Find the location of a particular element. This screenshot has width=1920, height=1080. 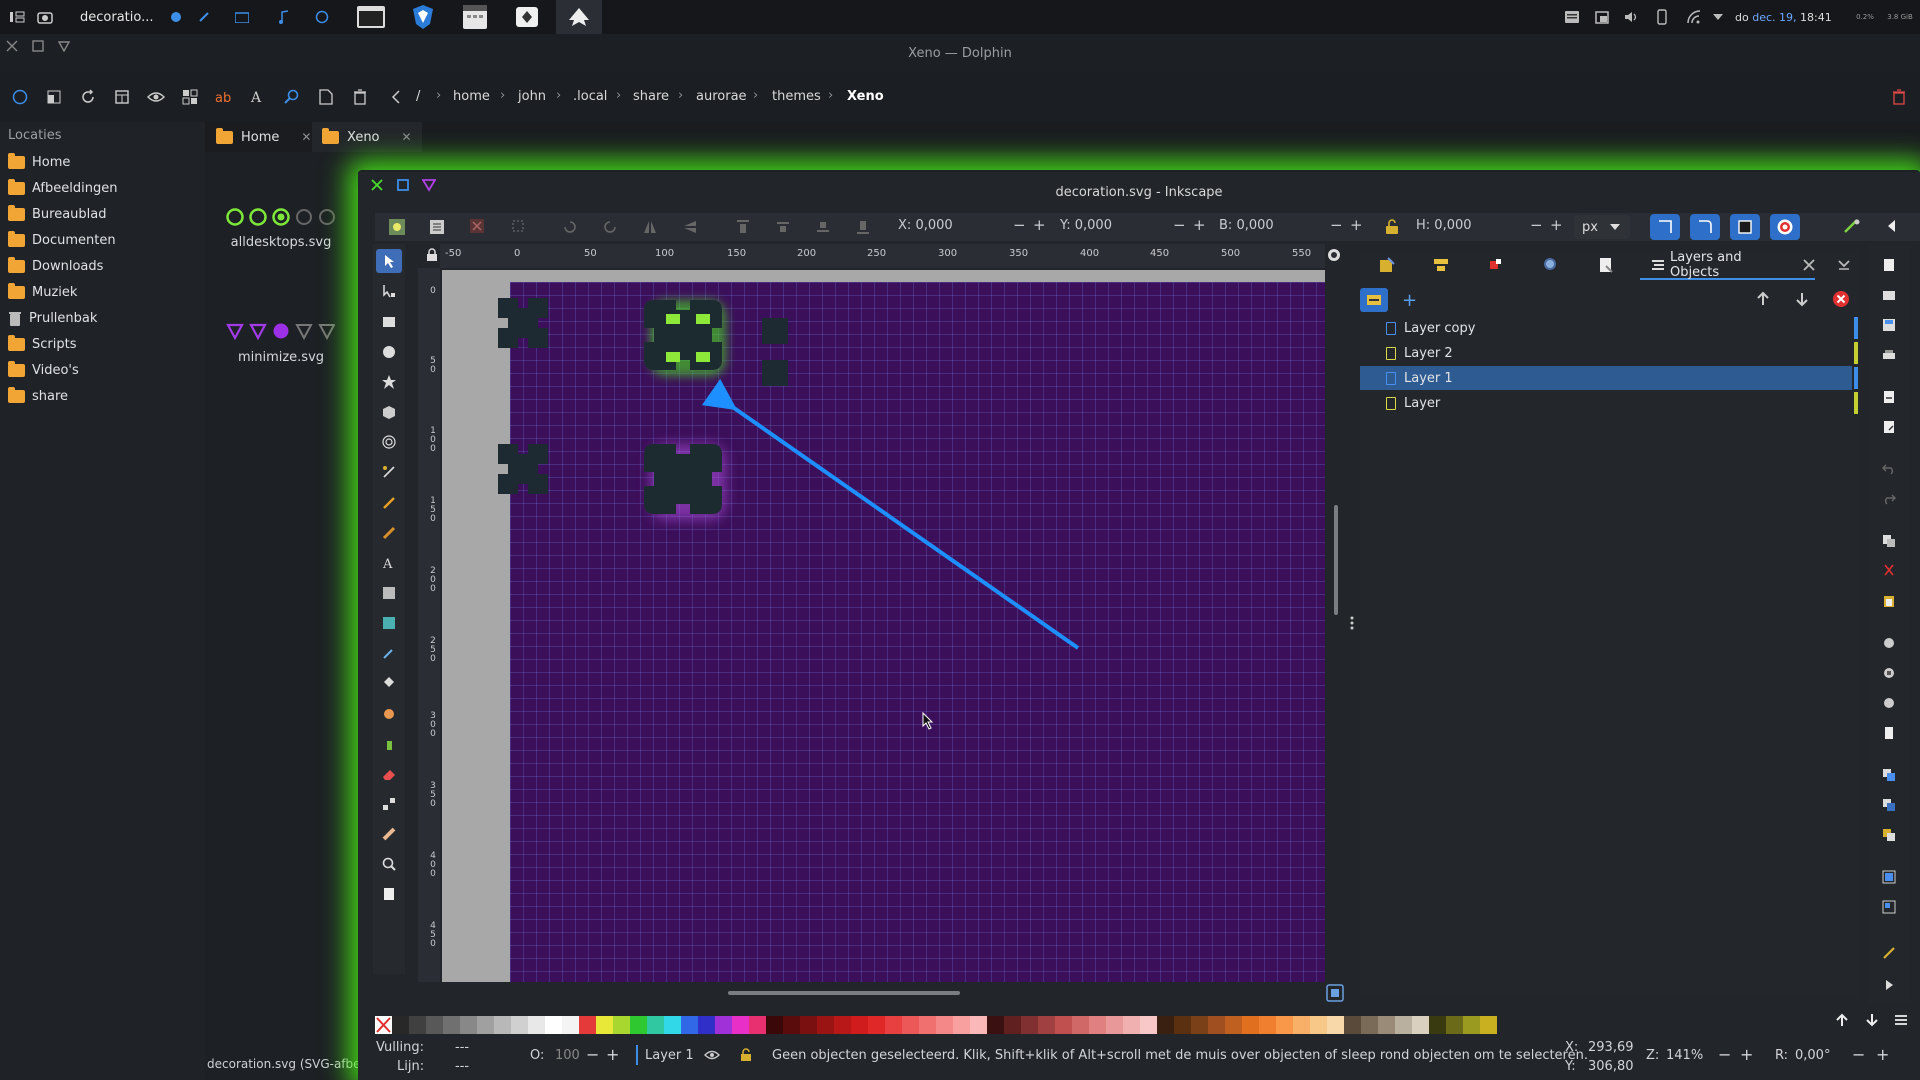

mesh-tool-icon is located at coordinates (389, 623).